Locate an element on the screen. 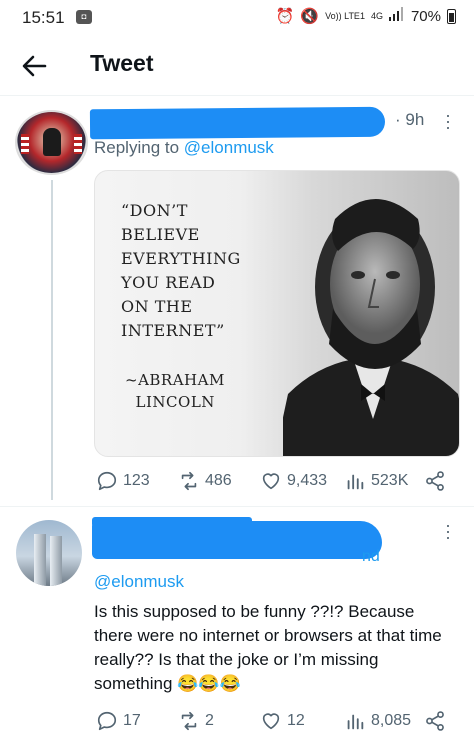  retweet-button: 486 is located at coordinates (205, 481).